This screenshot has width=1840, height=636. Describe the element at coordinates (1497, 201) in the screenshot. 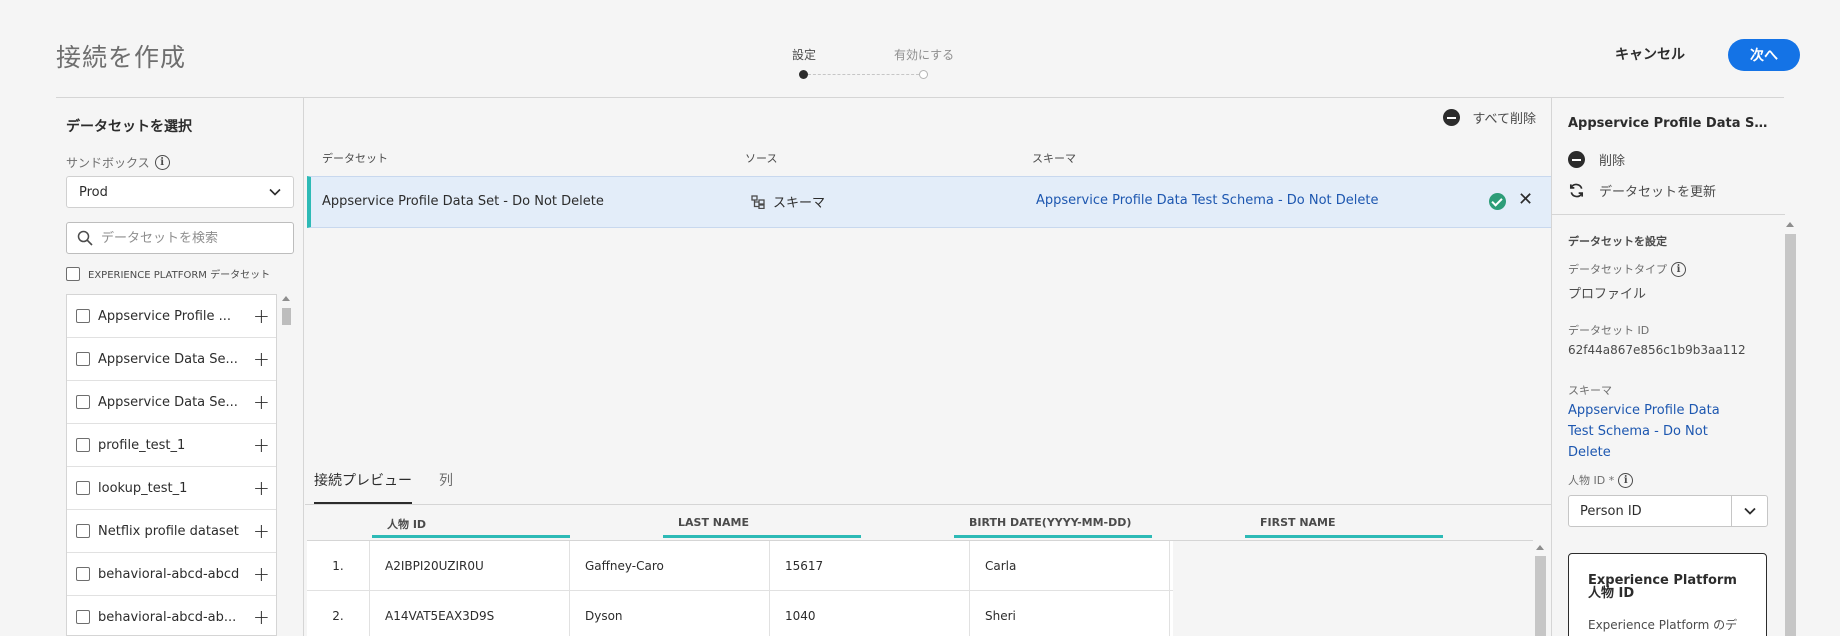

I see `checkmark-circle-icon` at that location.